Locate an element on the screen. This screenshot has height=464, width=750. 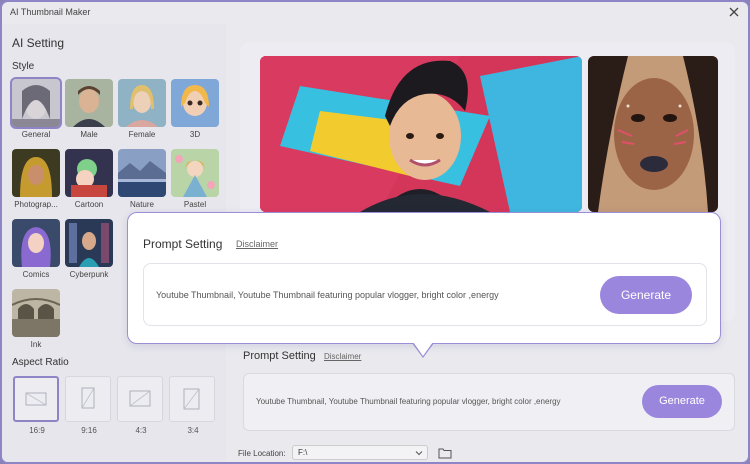
disclaimer-link: Disclaimer is located at coordinates (257, 244).